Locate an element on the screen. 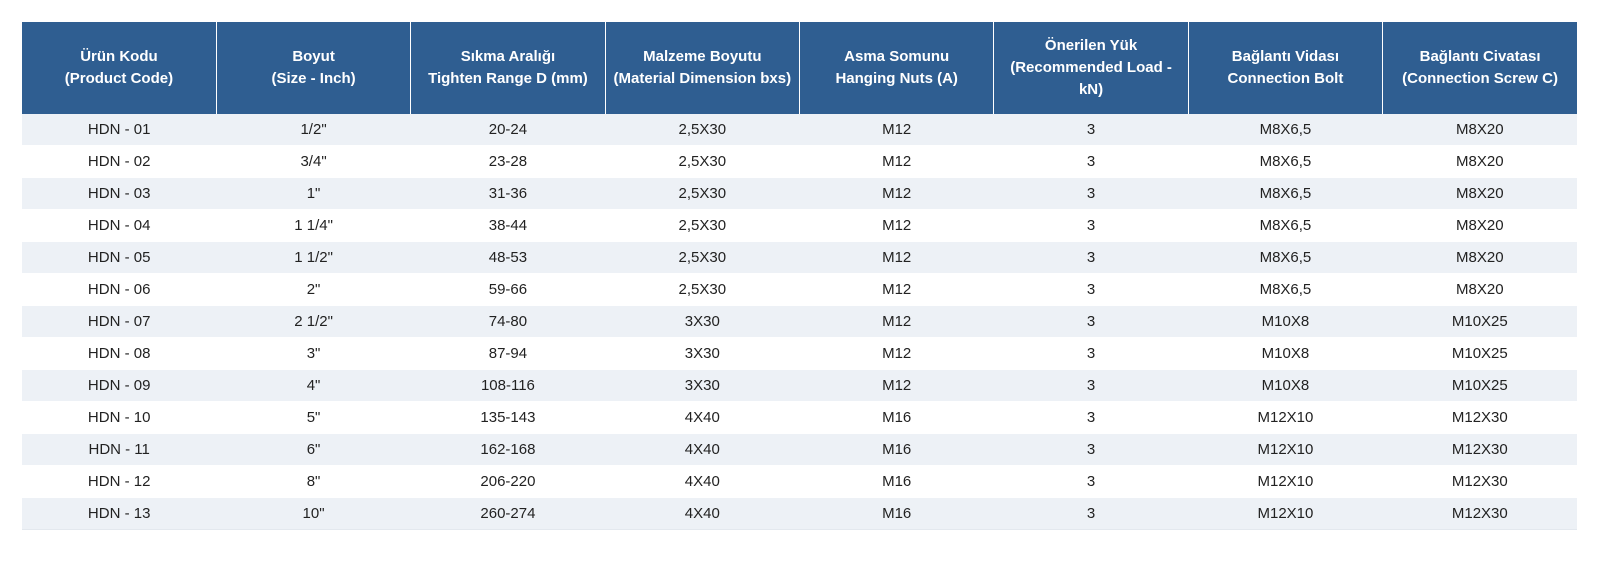  cell-size: 2 1/2" is located at coordinates (313, 321).